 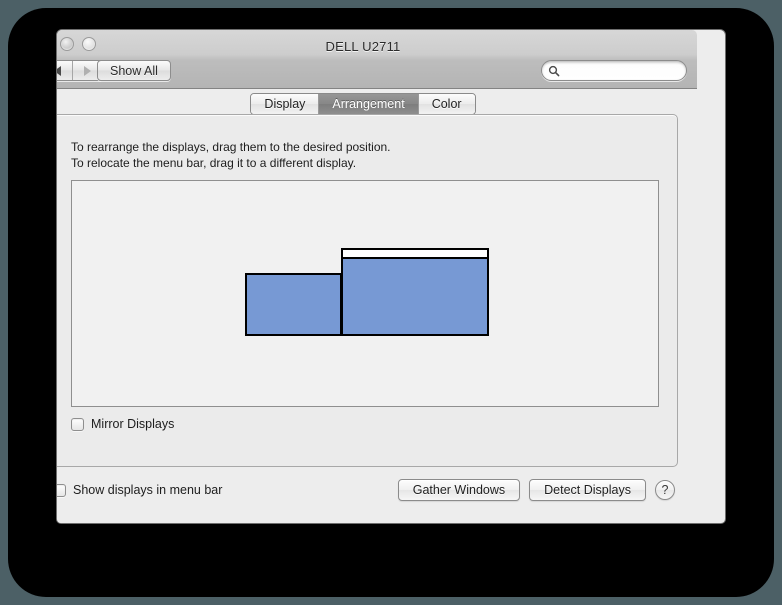 I want to click on tab-arrangement: Arrangement, so click(x=368, y=104).